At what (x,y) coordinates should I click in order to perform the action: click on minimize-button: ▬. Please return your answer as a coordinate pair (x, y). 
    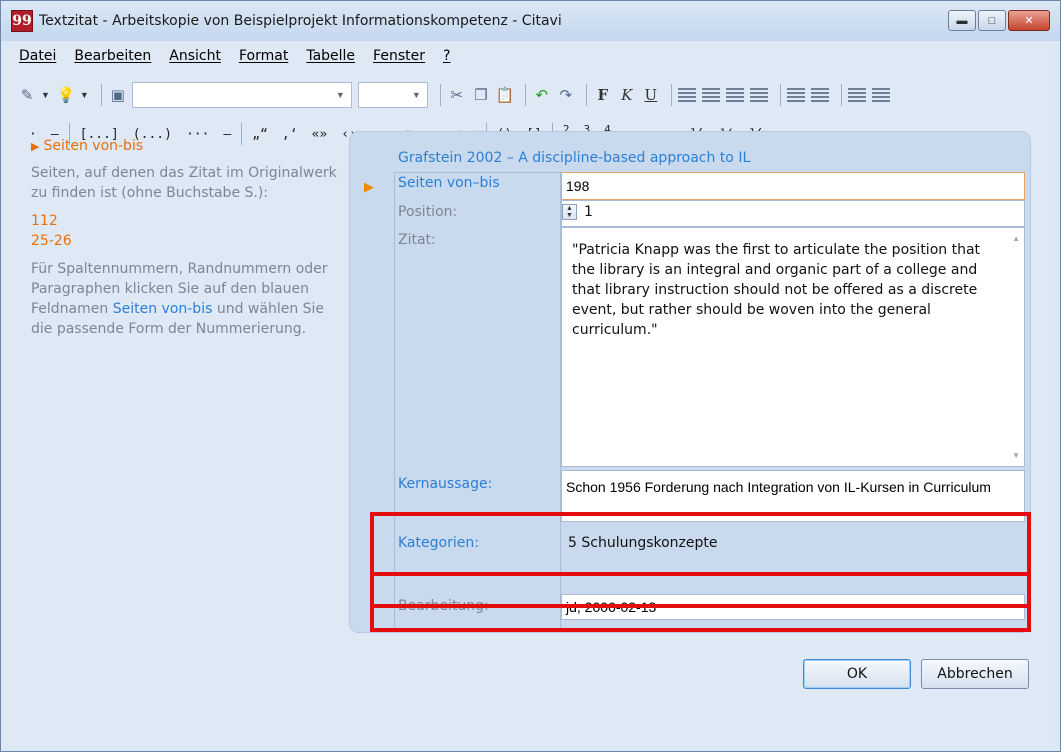
    Looking at the image, I should click on (962, 20).